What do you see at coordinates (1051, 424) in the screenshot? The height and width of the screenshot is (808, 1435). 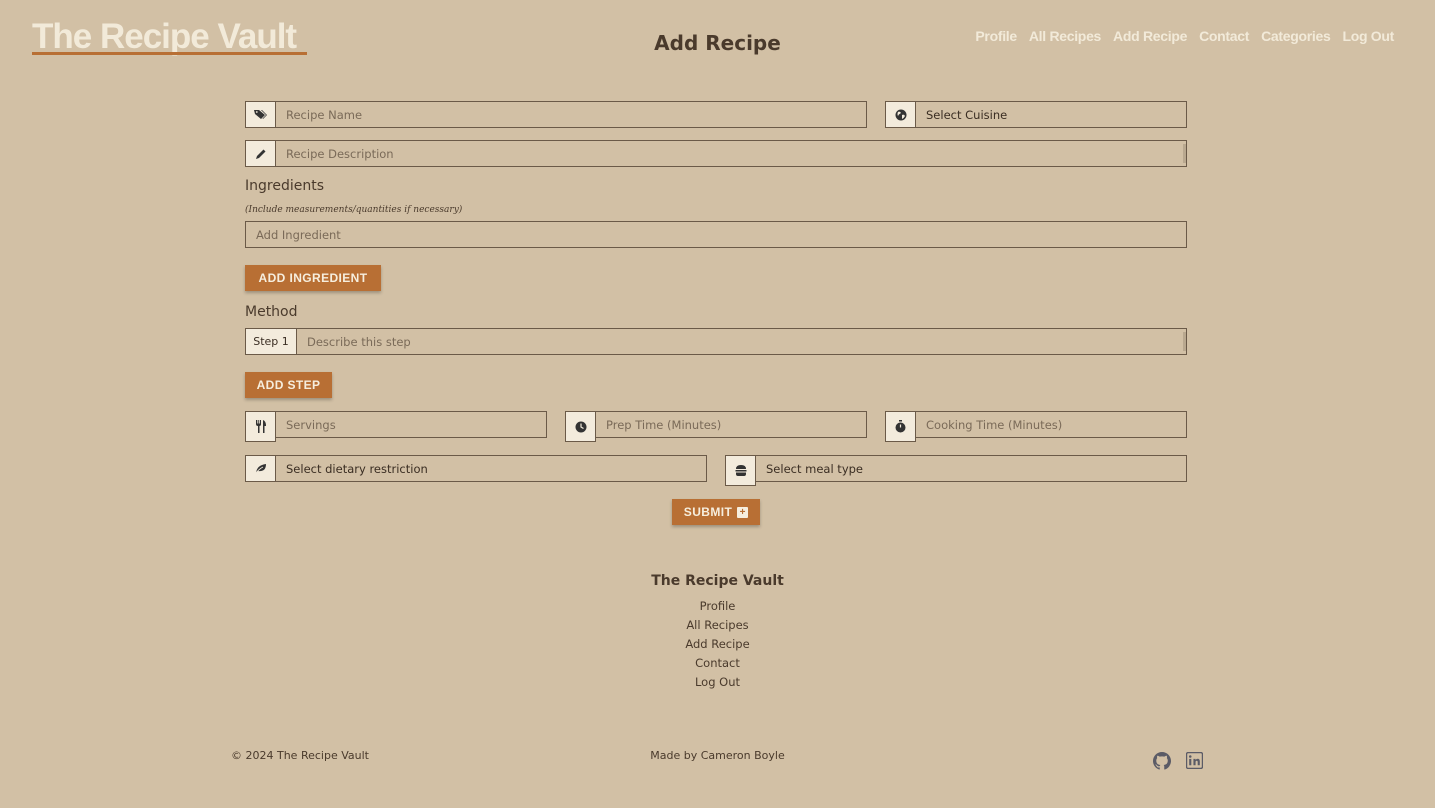 I see `cooking-time-input: Cooking Time (Minutes)` at bounding box center [1051, 424].